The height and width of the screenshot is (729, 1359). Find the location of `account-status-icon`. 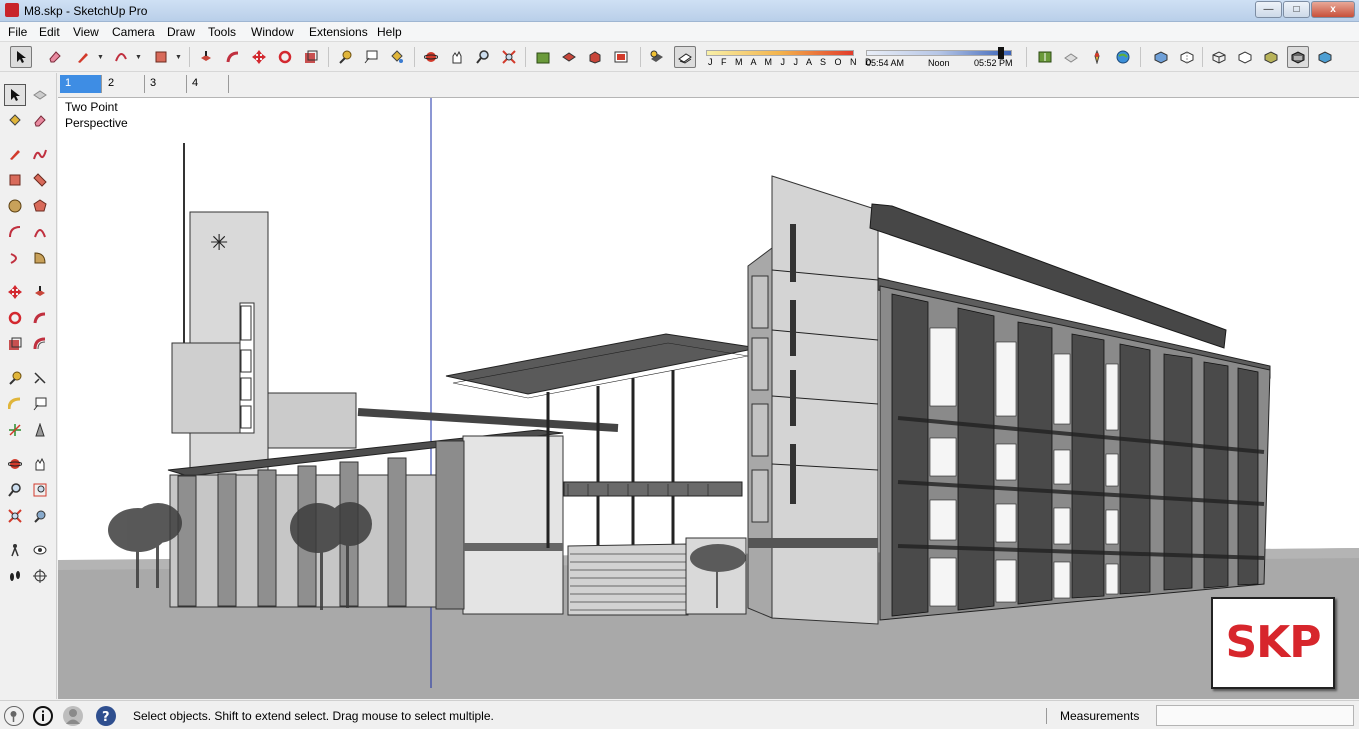

account-status-icon is located at coordinates (73, 716).